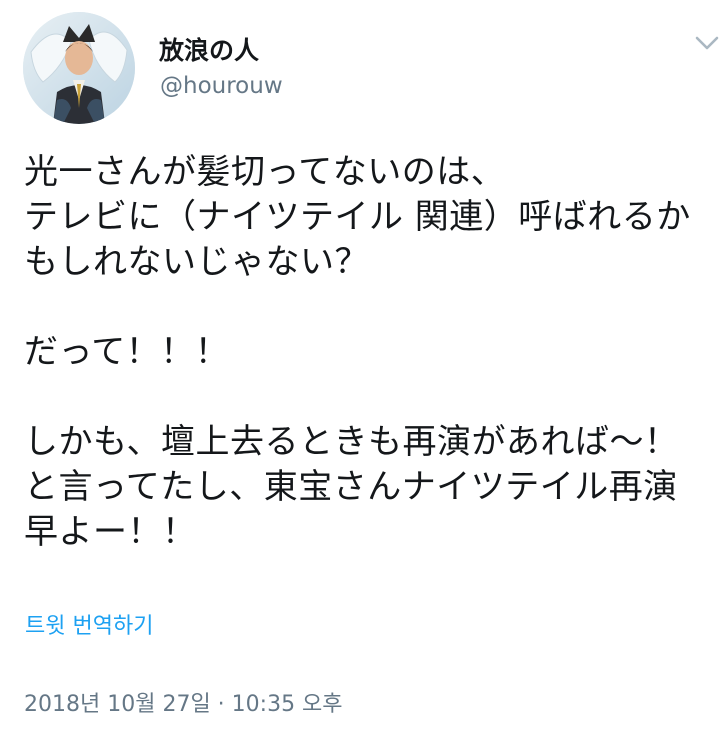 Image resolution: width=720 pixels, height=730 pixels. What do you see at coordinates (209, 51) in the screenshot?
I see `display-name: 放浪の人` at bounding box center [209, 51].